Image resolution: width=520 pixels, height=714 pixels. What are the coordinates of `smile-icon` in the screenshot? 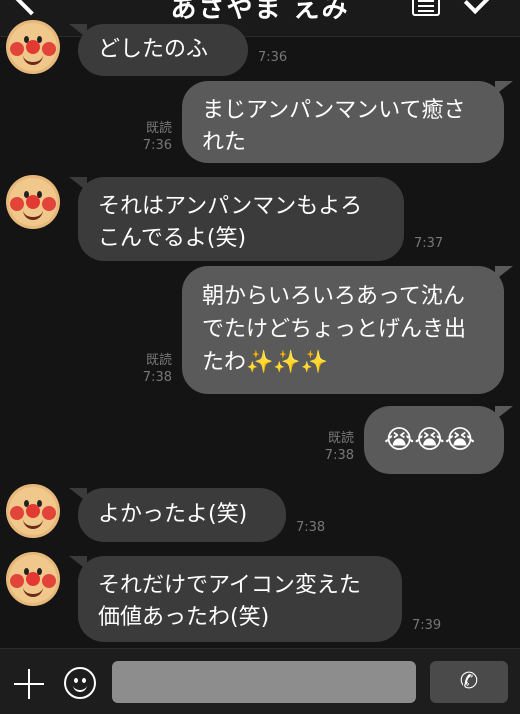 It's located at (80, 683).